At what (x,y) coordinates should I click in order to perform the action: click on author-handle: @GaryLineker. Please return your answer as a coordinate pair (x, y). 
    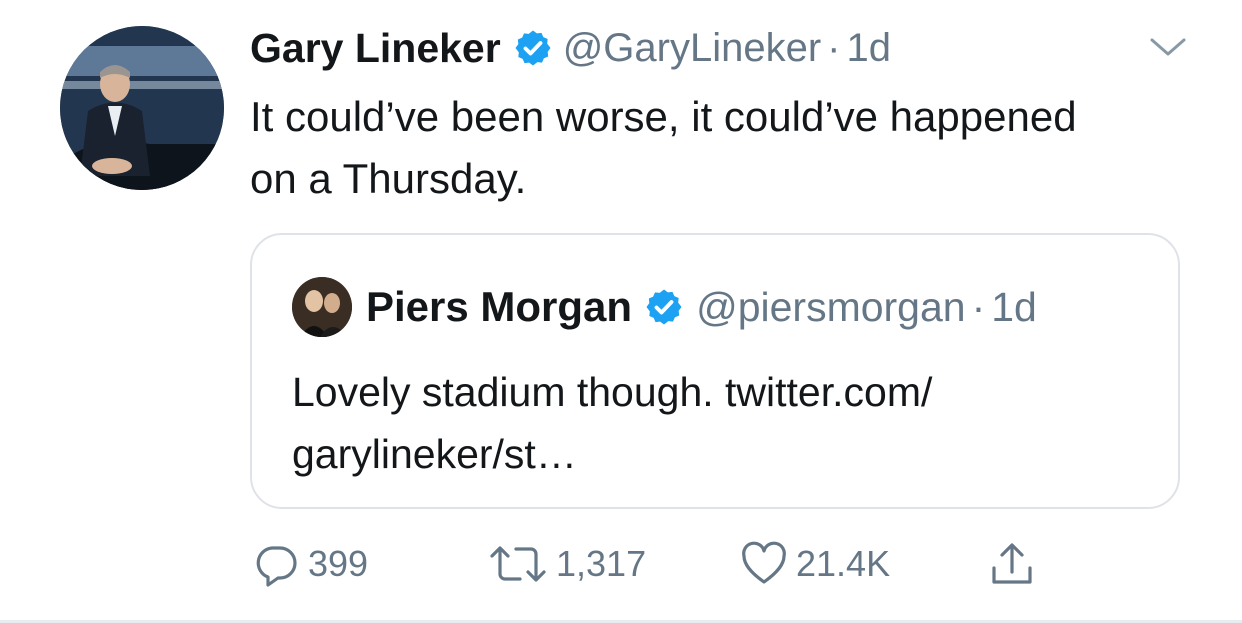
    Looking at the image, I should click on (692, 48).